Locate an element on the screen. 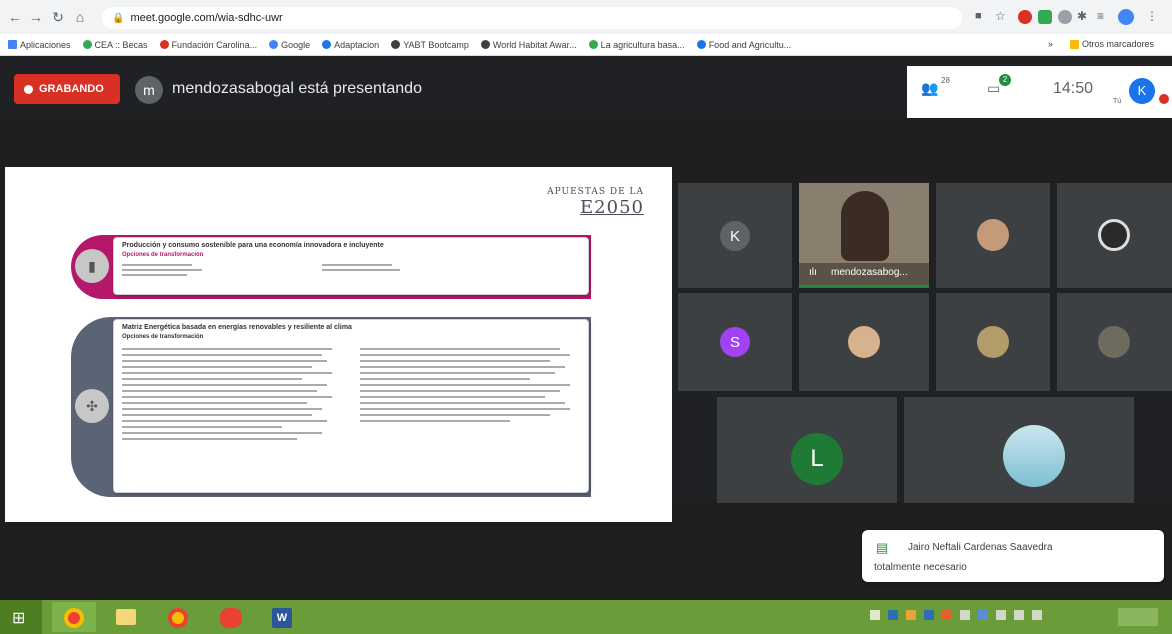  apps-grid-icon is located at coordinates (12, 44).